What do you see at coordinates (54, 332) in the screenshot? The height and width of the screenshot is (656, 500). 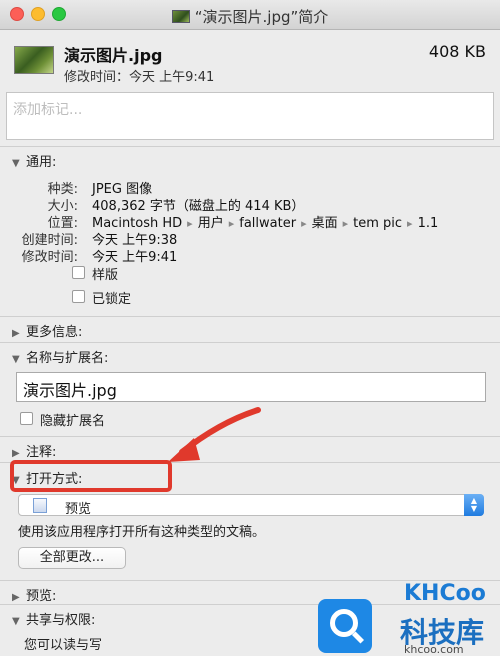 I see `section-more-info-label: 更多信息:` at bounding box center [54, 332].